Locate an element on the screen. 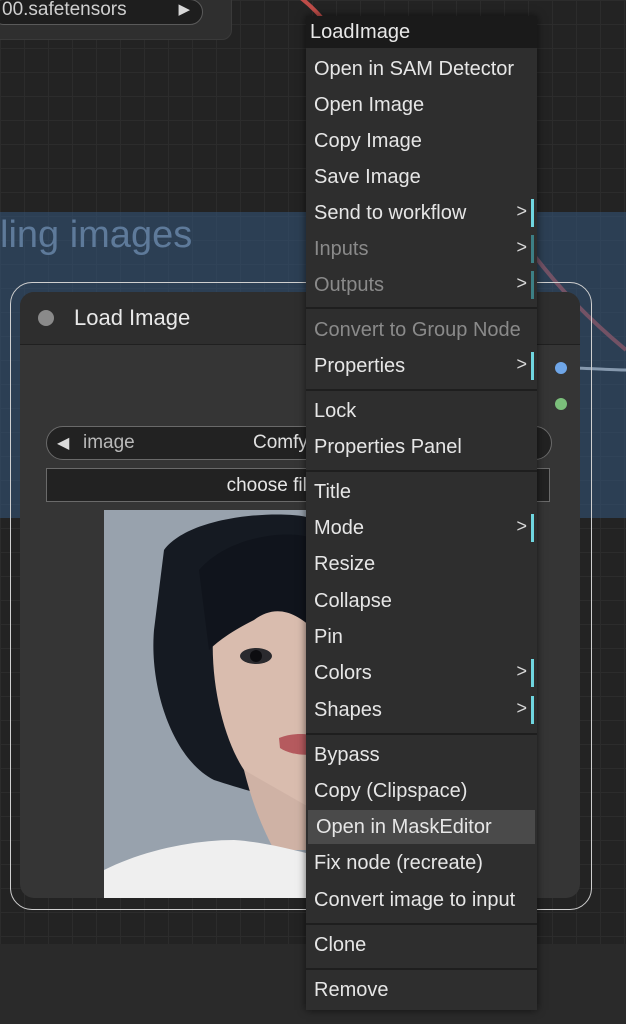 This screenshot has height=1024, width=626. chevron-left-icon: ◀ is located at coordinates (63, 443).